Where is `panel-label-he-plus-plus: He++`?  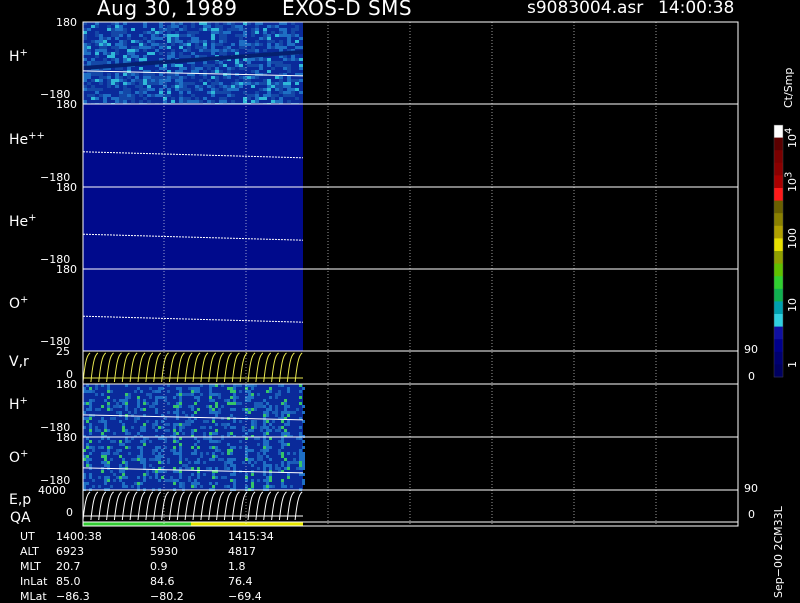 panel-label-he-plus-plus: He++ is located at coordinates (27, 138).